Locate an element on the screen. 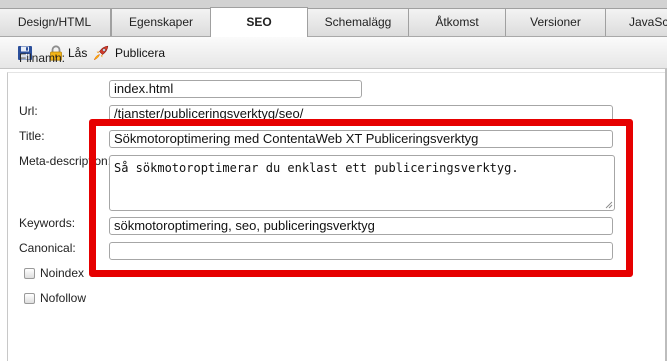  url-field: /tjanster/publiceringsverktyg/seo/ is located at coordinates (361, 114).